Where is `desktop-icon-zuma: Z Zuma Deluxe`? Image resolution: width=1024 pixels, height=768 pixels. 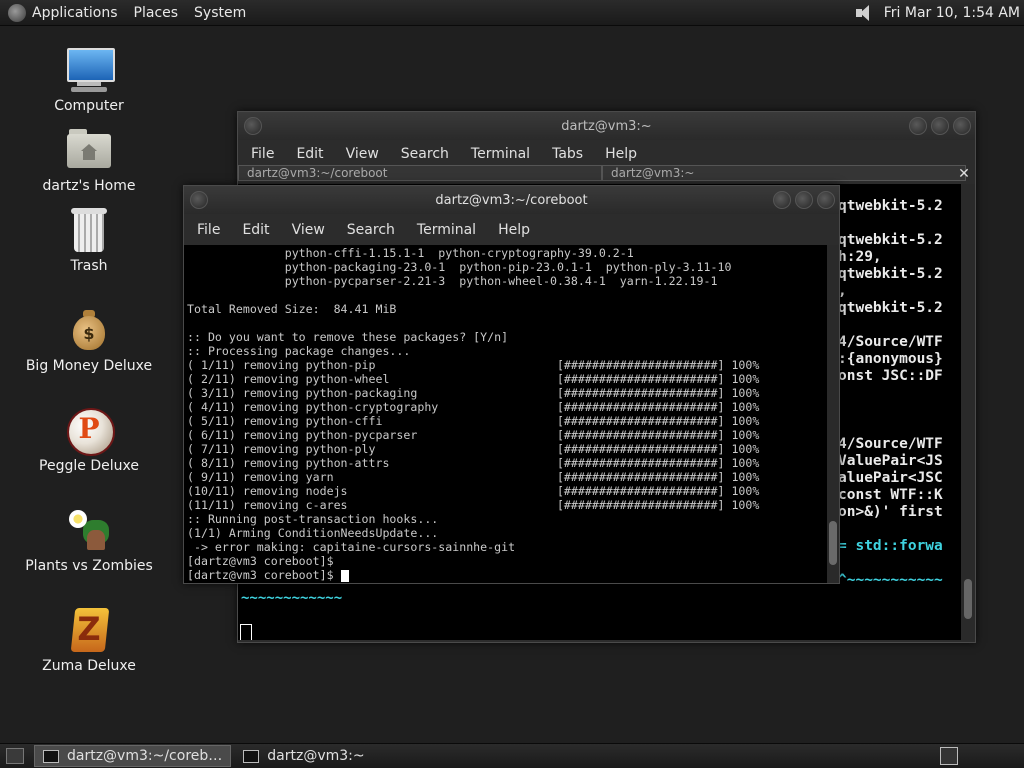
desktop-icon-zuma: Z Zuma Deluxe is located at coordinates (89, 640).